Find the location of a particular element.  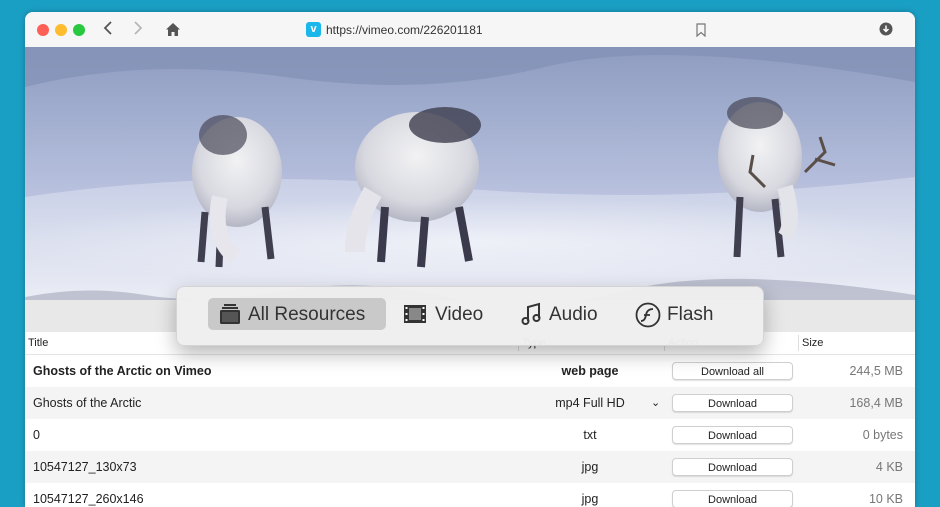

tab-flash: Flash is located at coordinates (680, 314).